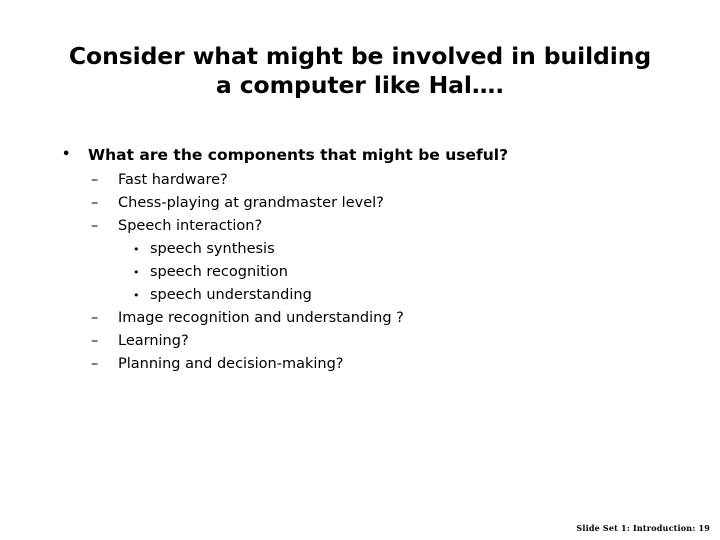  Describe the element at coordinates (360, 364) in the screenshot. I see `list-item: – Planning and decision-making?` at that location.